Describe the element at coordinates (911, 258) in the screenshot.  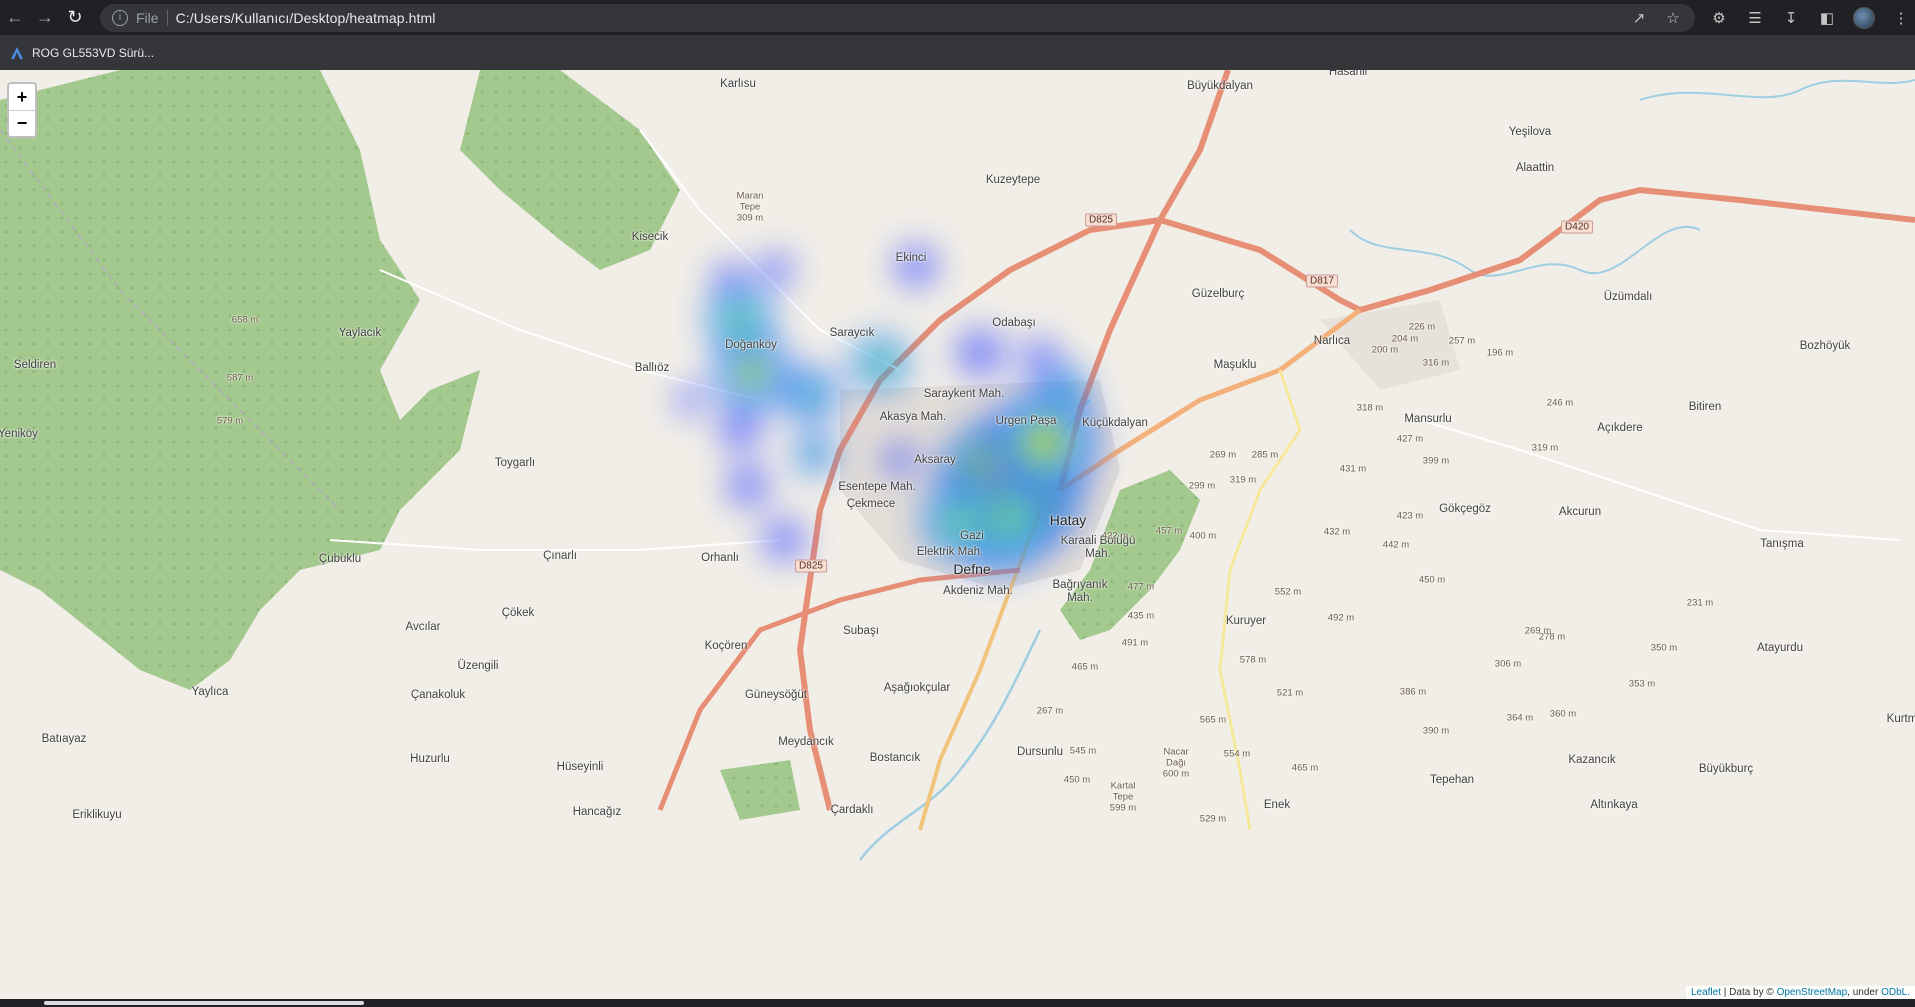
I see `place-label-ekinci: Ekinci` at that location.